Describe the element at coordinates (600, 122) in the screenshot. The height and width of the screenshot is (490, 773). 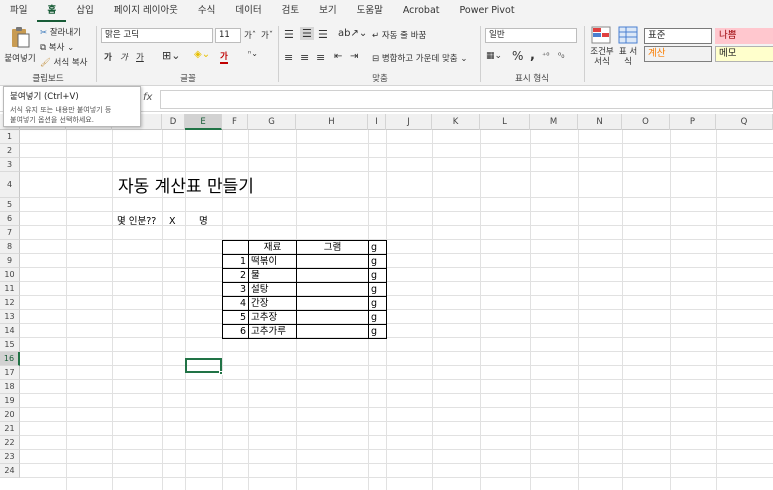
I see `column-header-n: N` at that location.